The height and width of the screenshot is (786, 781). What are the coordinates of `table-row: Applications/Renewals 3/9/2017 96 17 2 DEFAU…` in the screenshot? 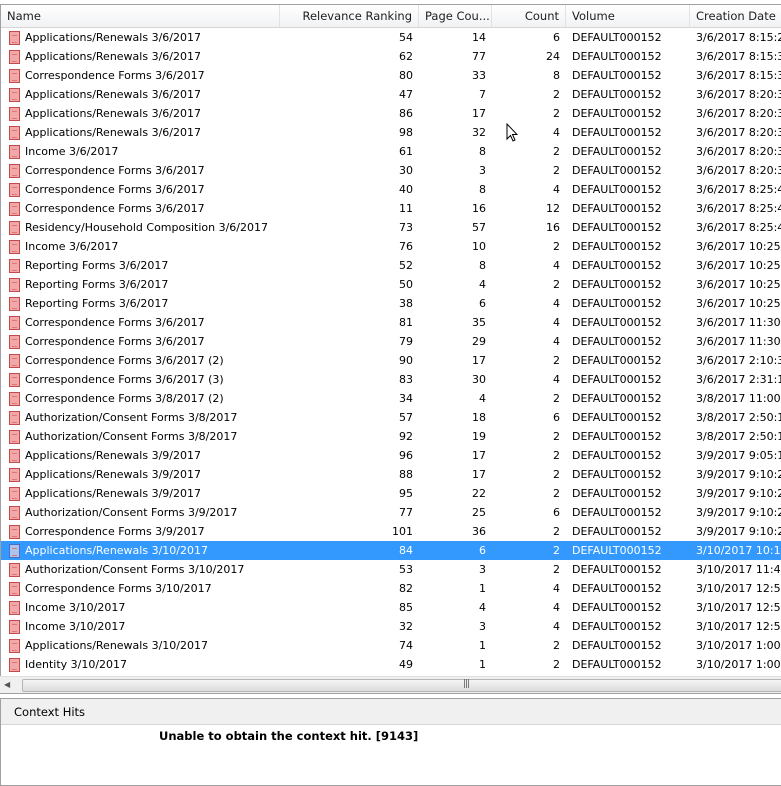 It's located at (391, 455).